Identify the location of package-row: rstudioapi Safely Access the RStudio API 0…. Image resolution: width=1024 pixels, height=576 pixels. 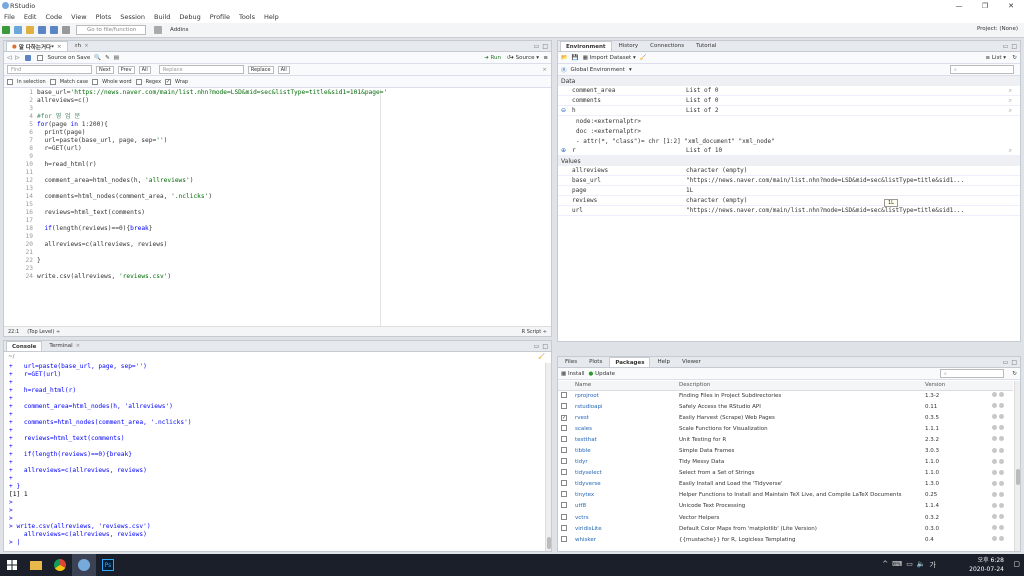
(785, 406).